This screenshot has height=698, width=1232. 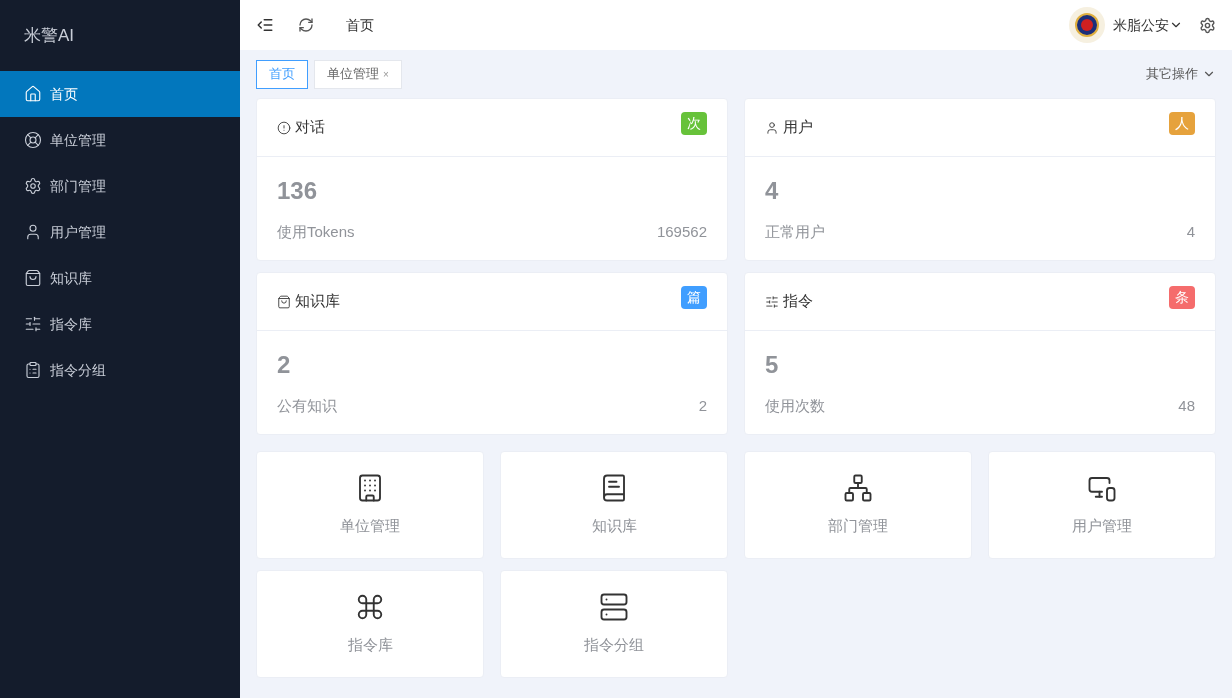 What do you see at coordinates (120, 324) in the screenshot?
I see `sidebar-item: 指令库` at bounding box center [120, 324].